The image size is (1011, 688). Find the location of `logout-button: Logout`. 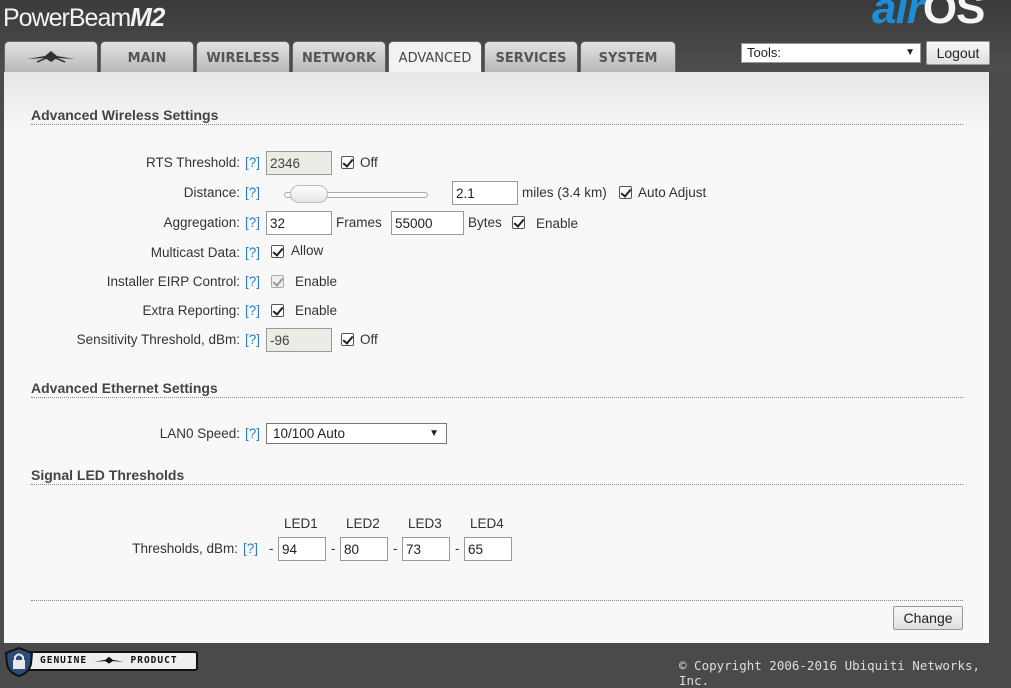

logout-button: Logout is located at coordinates (958, 53).